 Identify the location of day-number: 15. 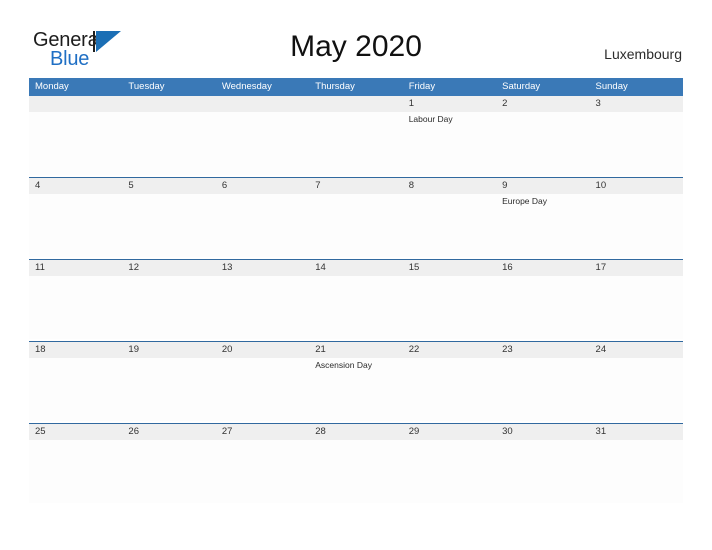
(449, 268).